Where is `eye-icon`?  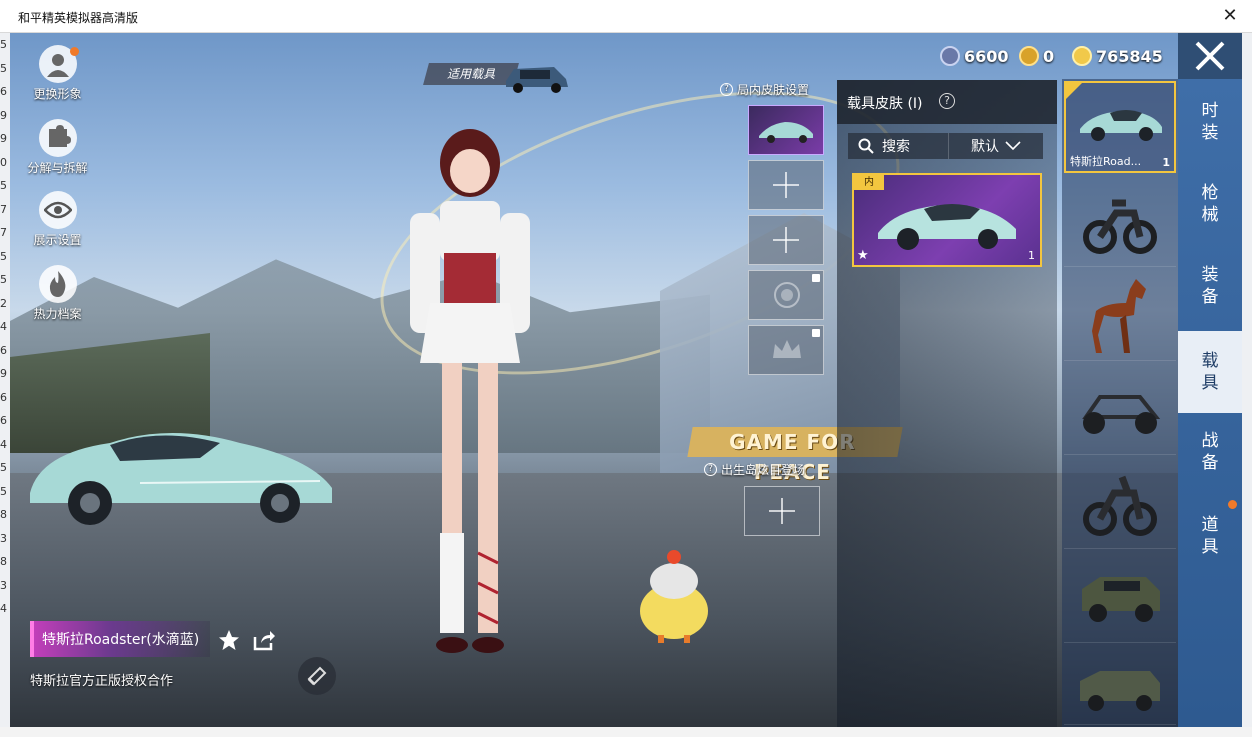
eye-icon is located at coordinates (57, 210).